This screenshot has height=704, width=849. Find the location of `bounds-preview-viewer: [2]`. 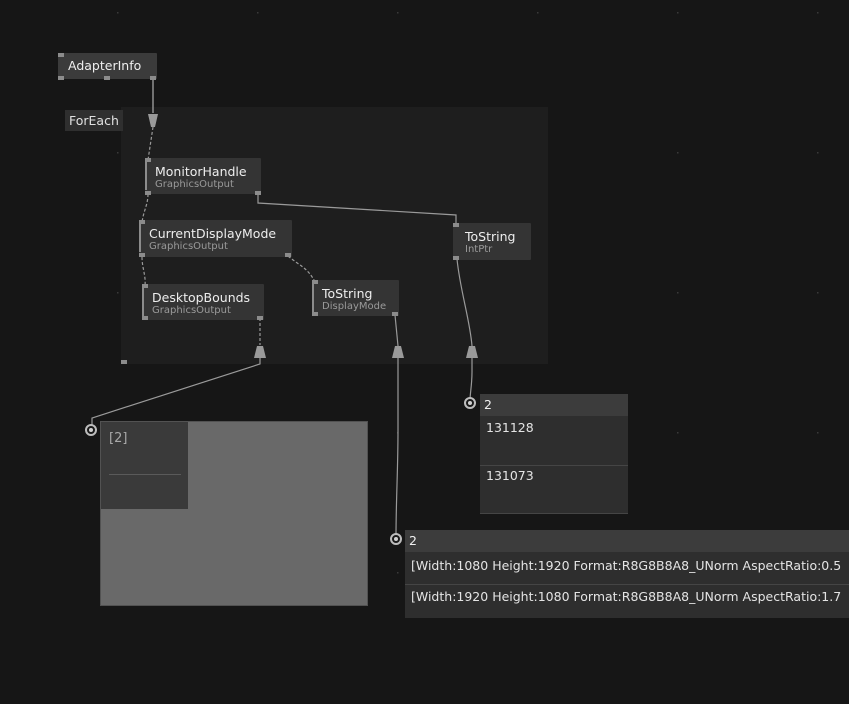

bounds-preview-viewer: [2] is located at coordinates (234, 513).